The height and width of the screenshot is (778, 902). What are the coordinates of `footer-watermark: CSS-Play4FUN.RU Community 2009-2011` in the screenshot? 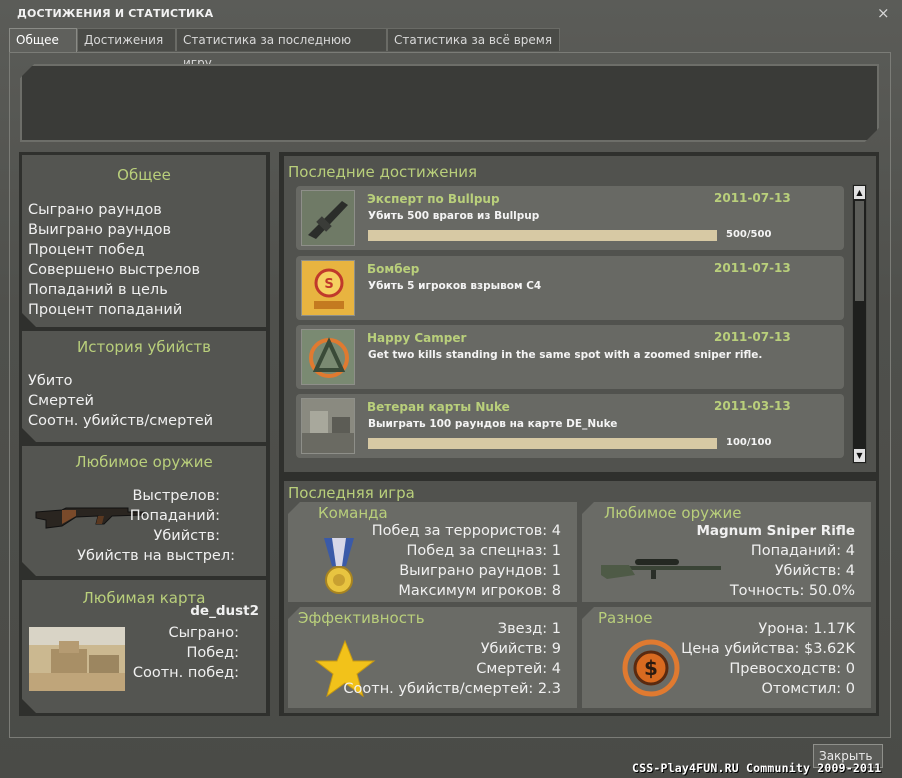 It's located at (757, 768).